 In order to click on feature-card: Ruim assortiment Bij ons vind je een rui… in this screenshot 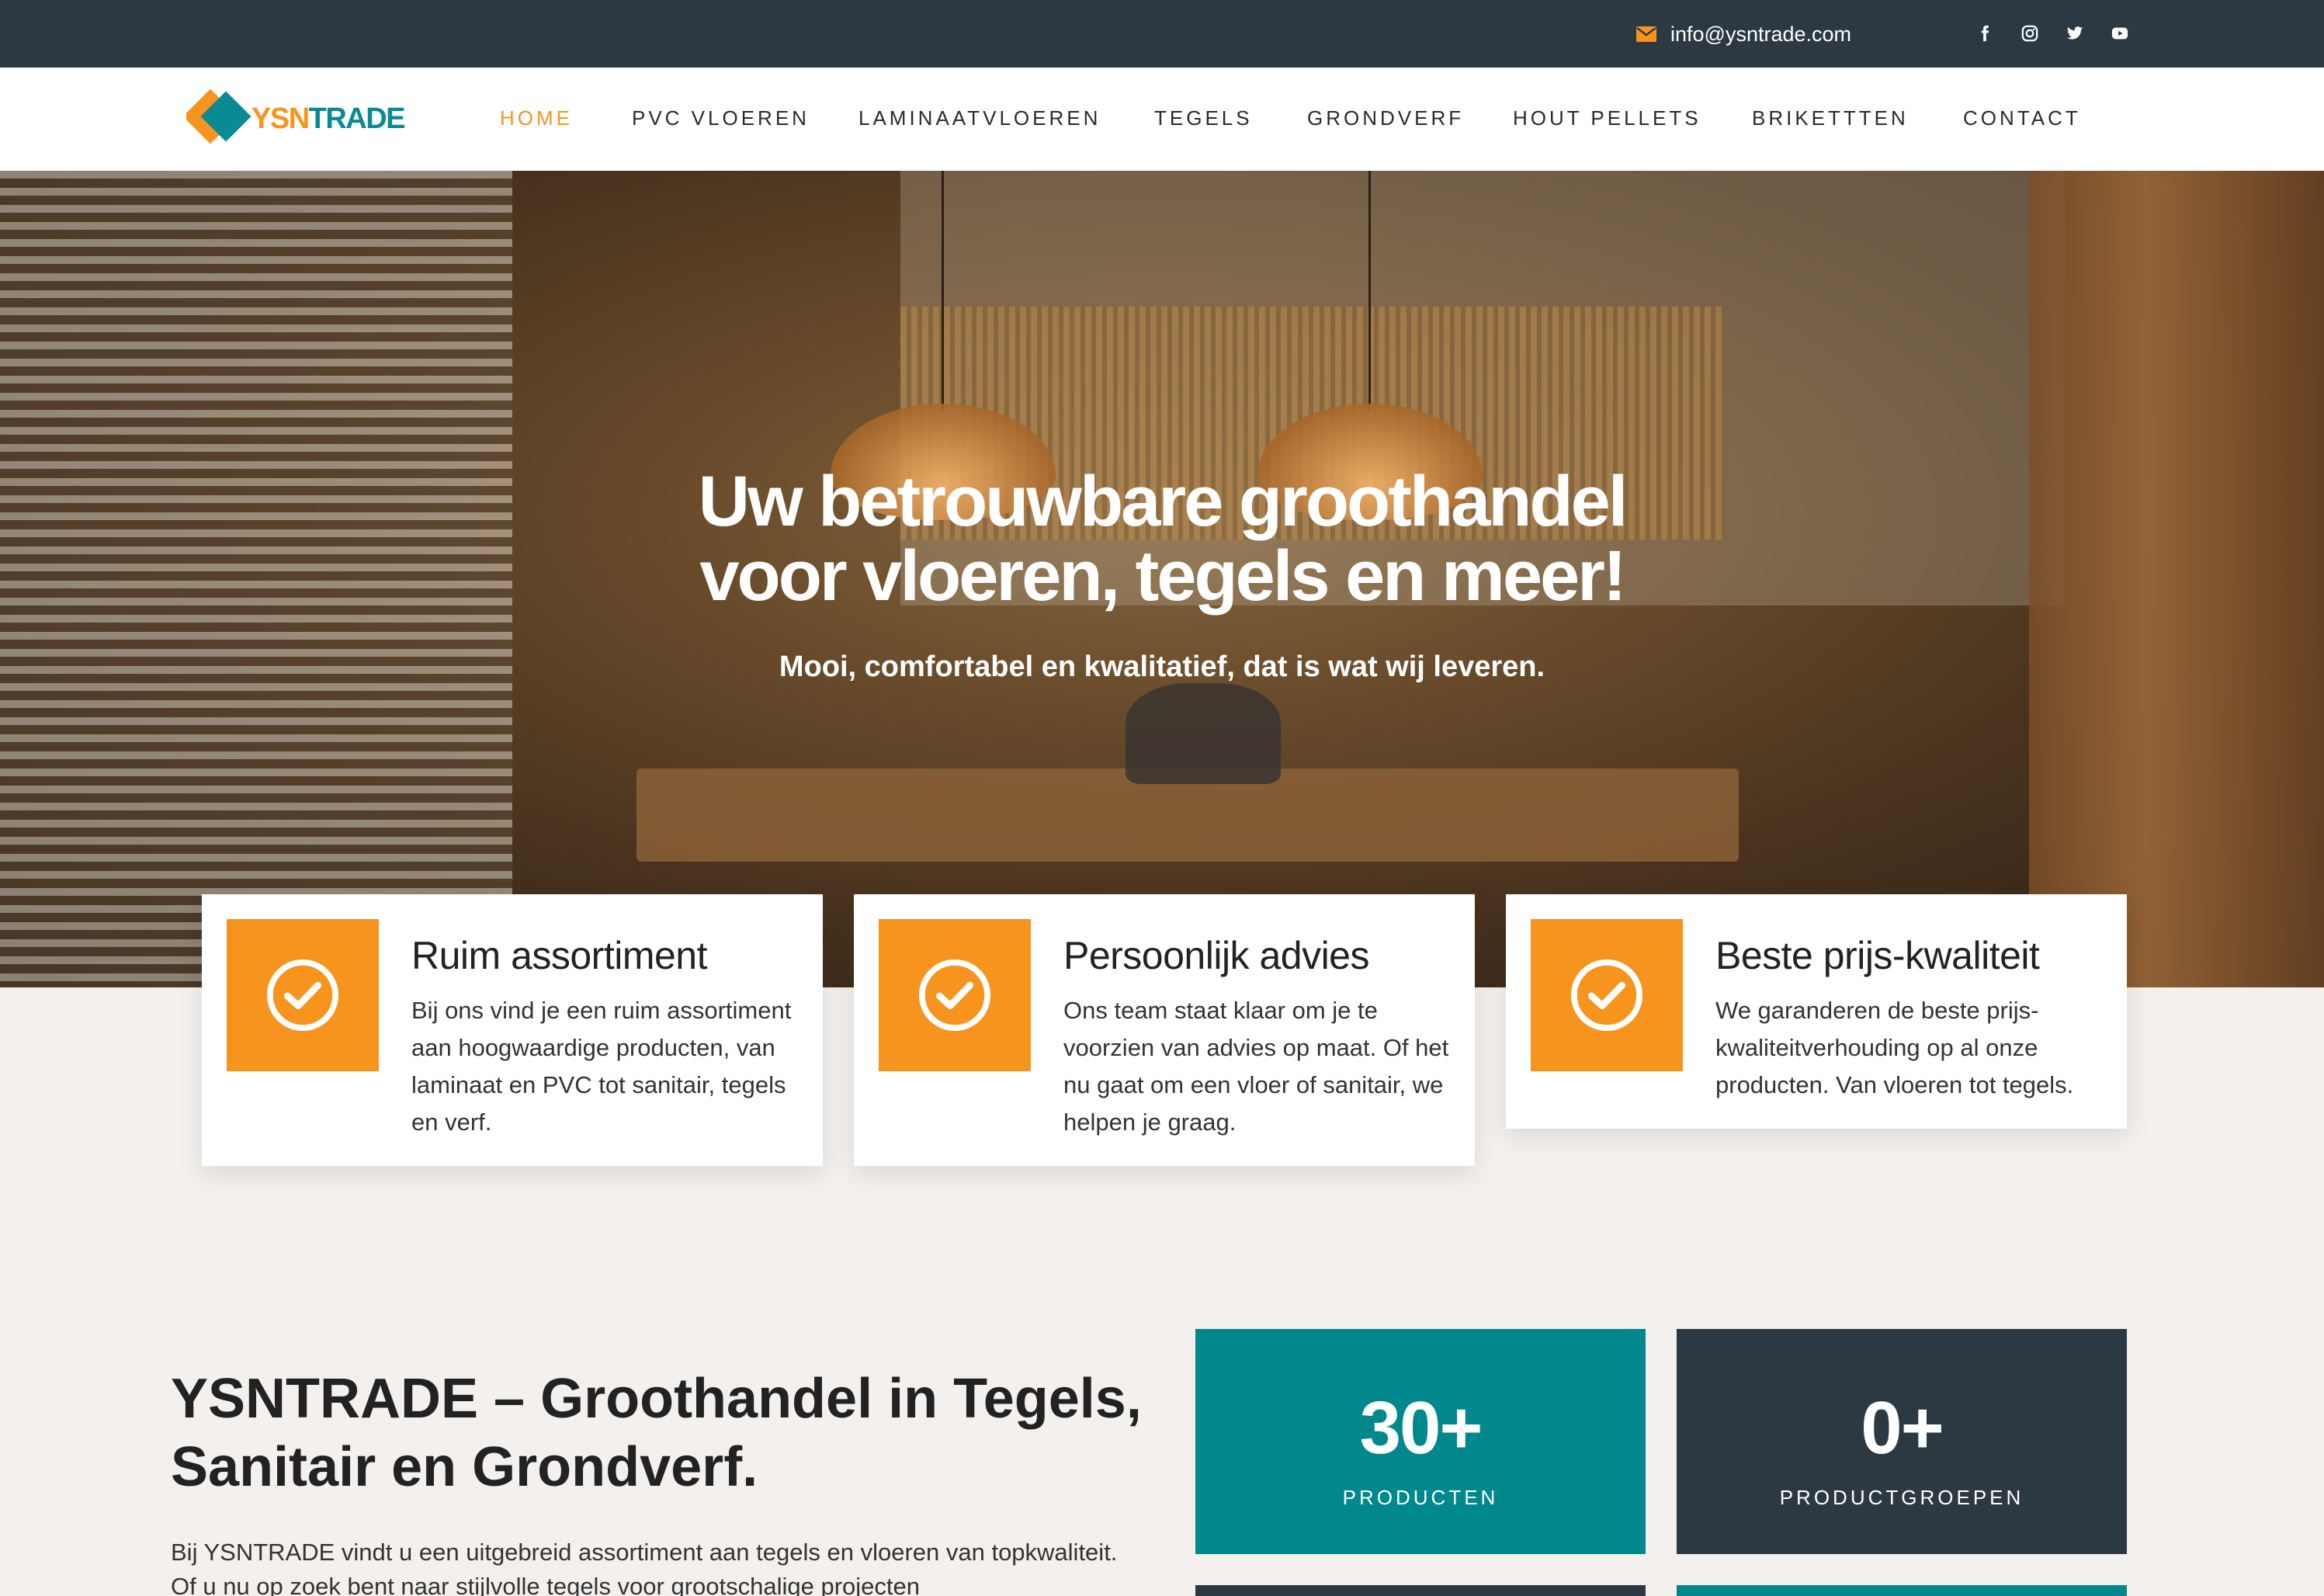, I will do `click(512, 1030)`.